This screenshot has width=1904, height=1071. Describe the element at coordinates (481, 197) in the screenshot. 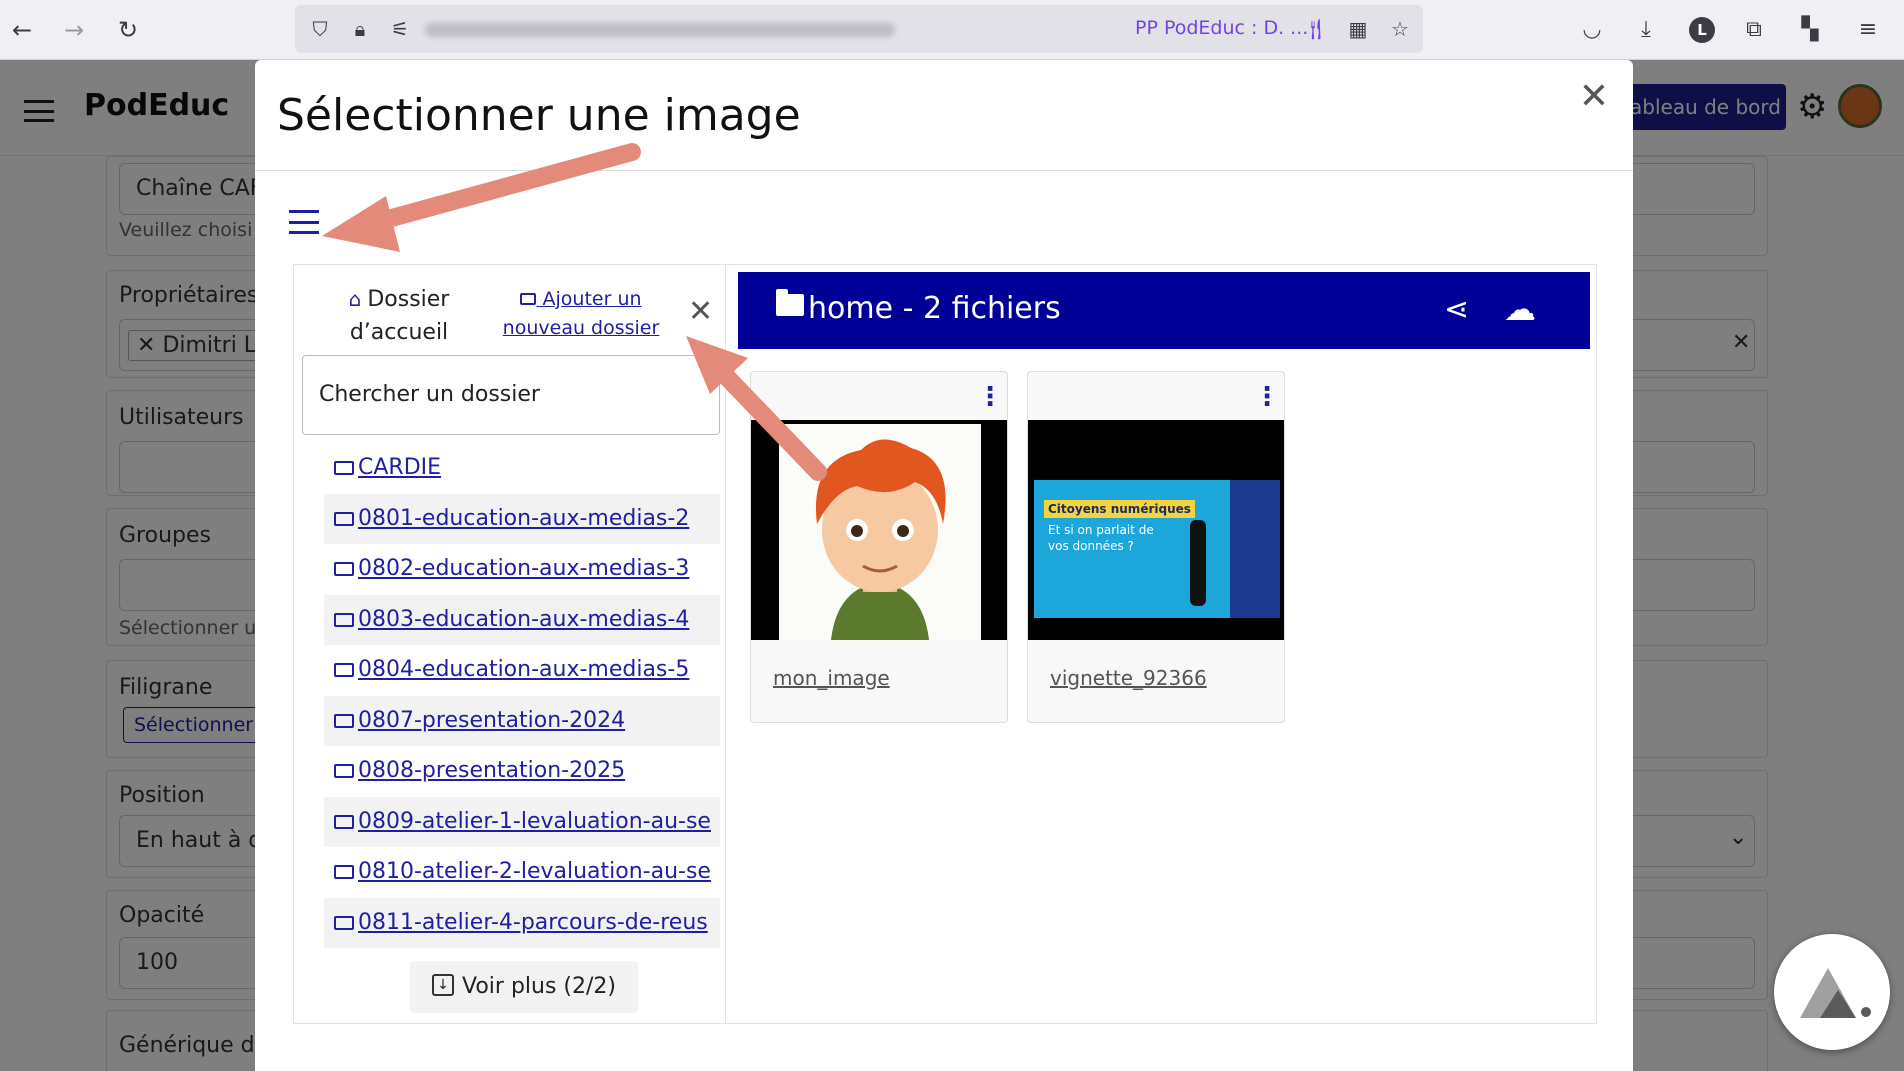

I see `annotation-arrow-to-menu` at that location.